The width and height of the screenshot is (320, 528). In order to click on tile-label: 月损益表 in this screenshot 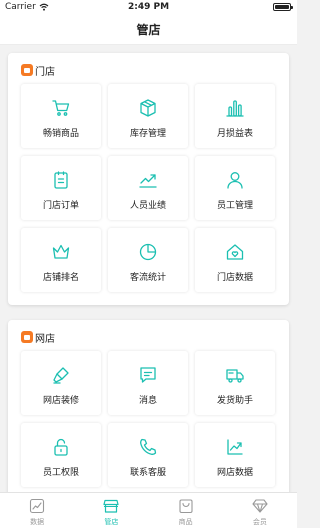, I will do `click(234, 134)`.